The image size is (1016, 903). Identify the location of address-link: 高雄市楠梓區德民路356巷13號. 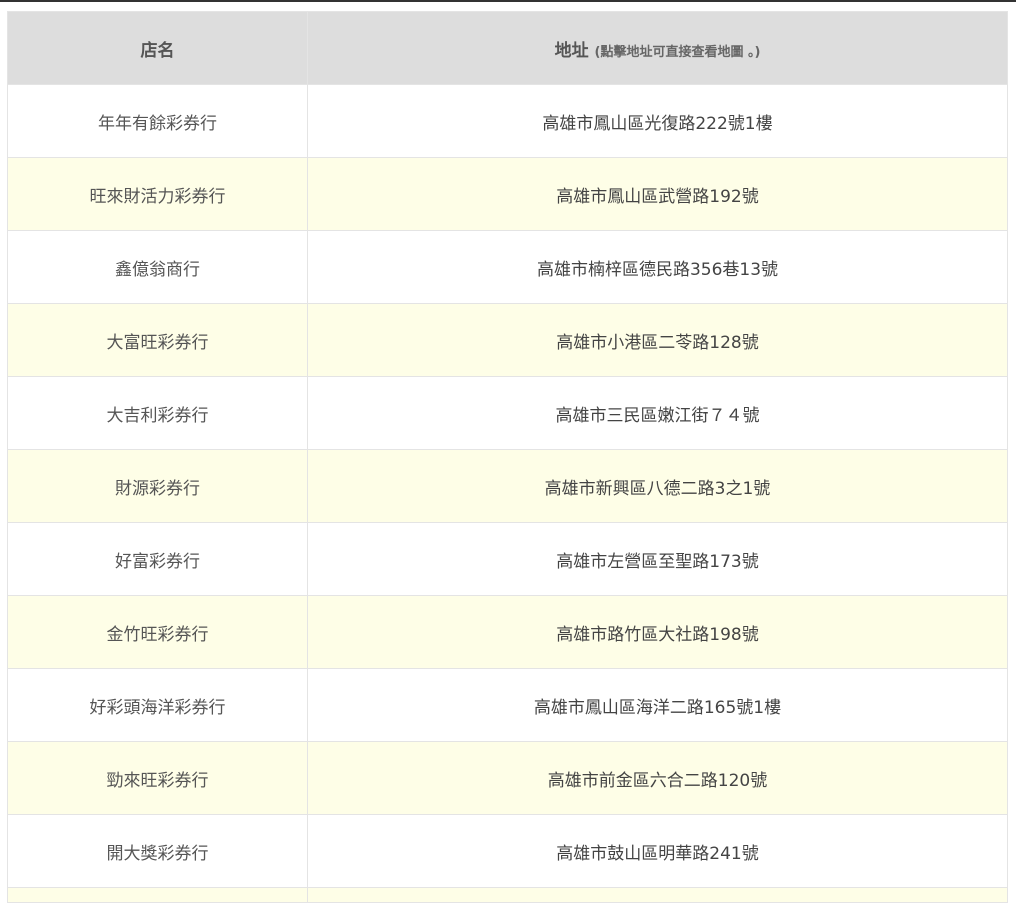
(657, 267).